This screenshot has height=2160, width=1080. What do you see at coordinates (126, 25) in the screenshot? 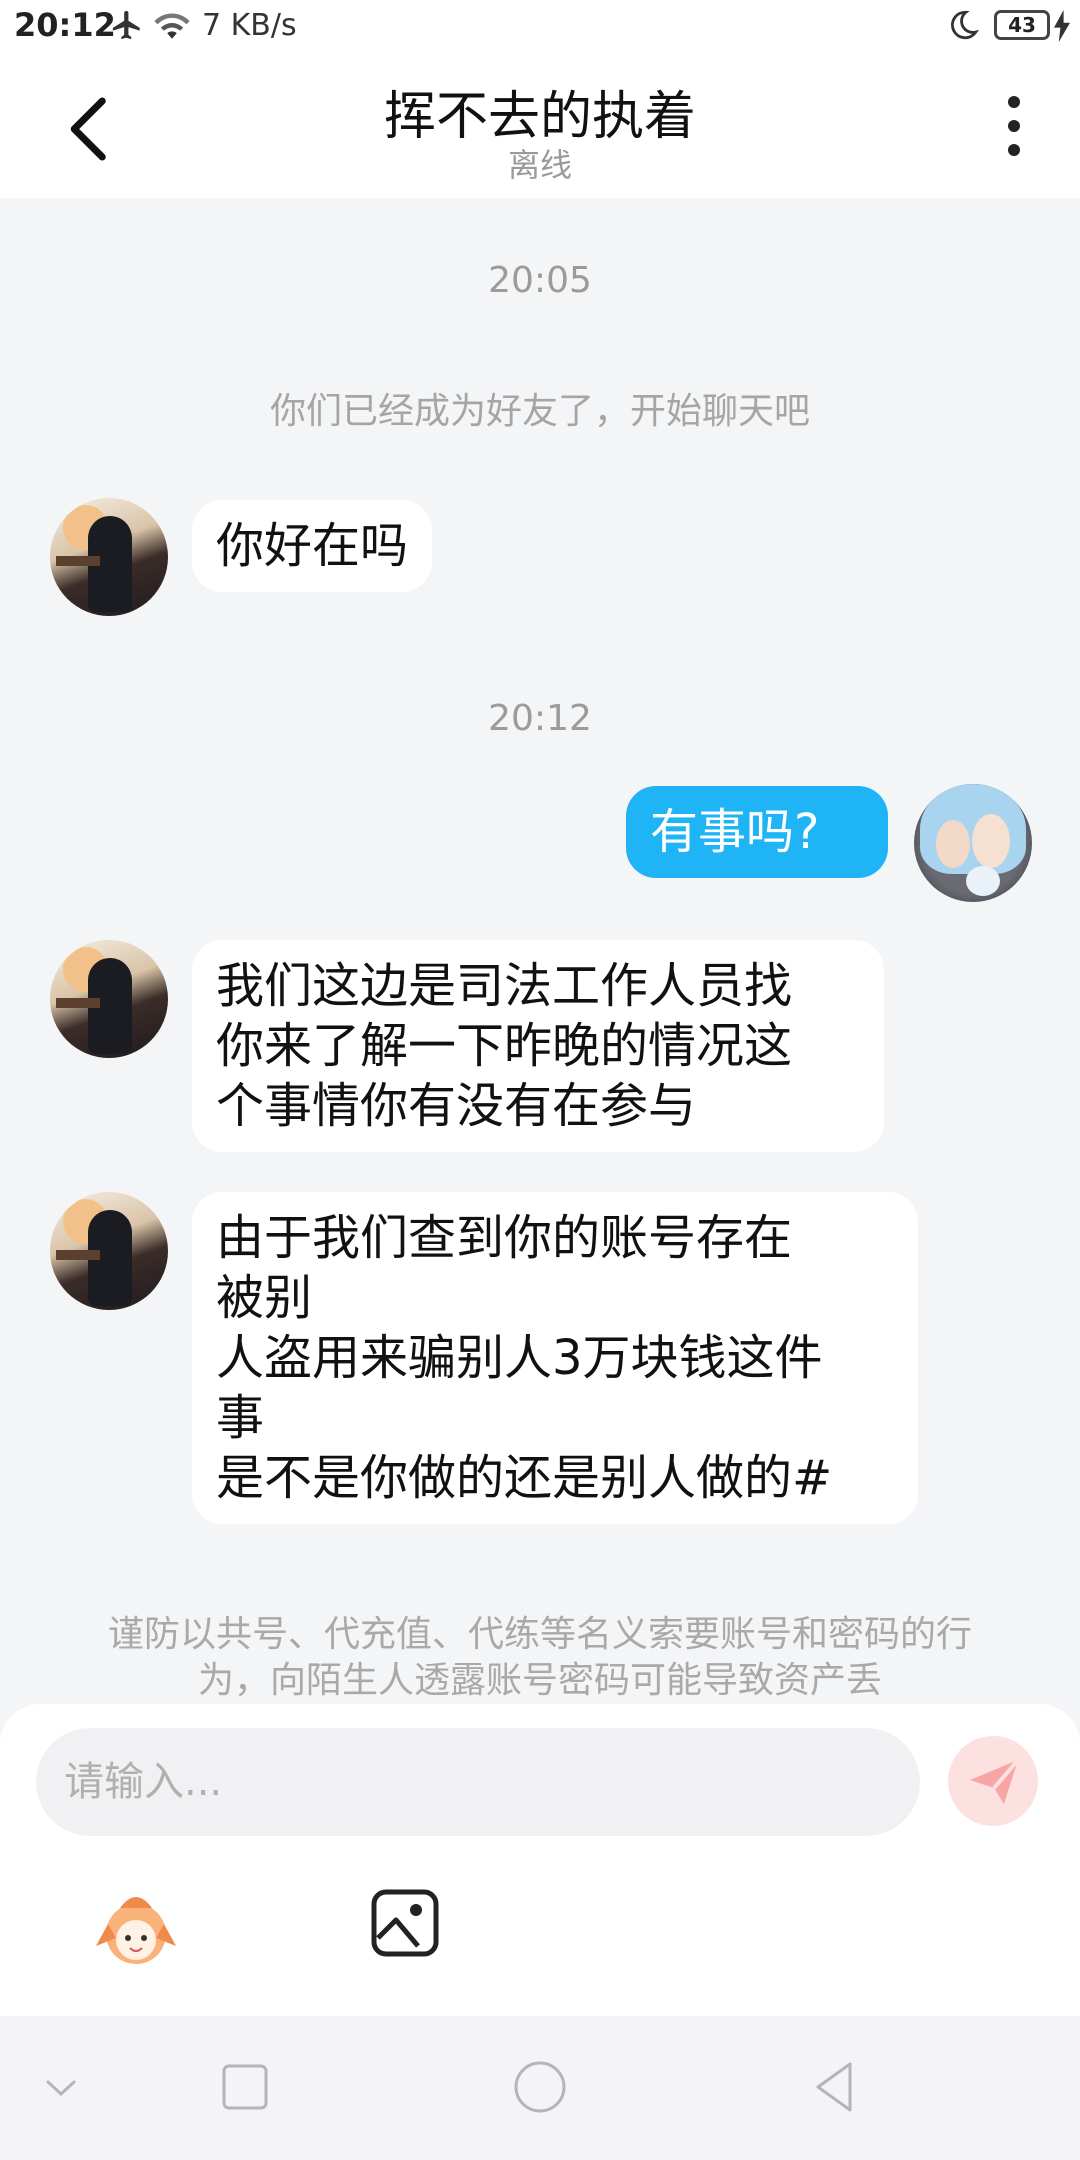
I see `airplane-icon` at bounding box center [126, 25].